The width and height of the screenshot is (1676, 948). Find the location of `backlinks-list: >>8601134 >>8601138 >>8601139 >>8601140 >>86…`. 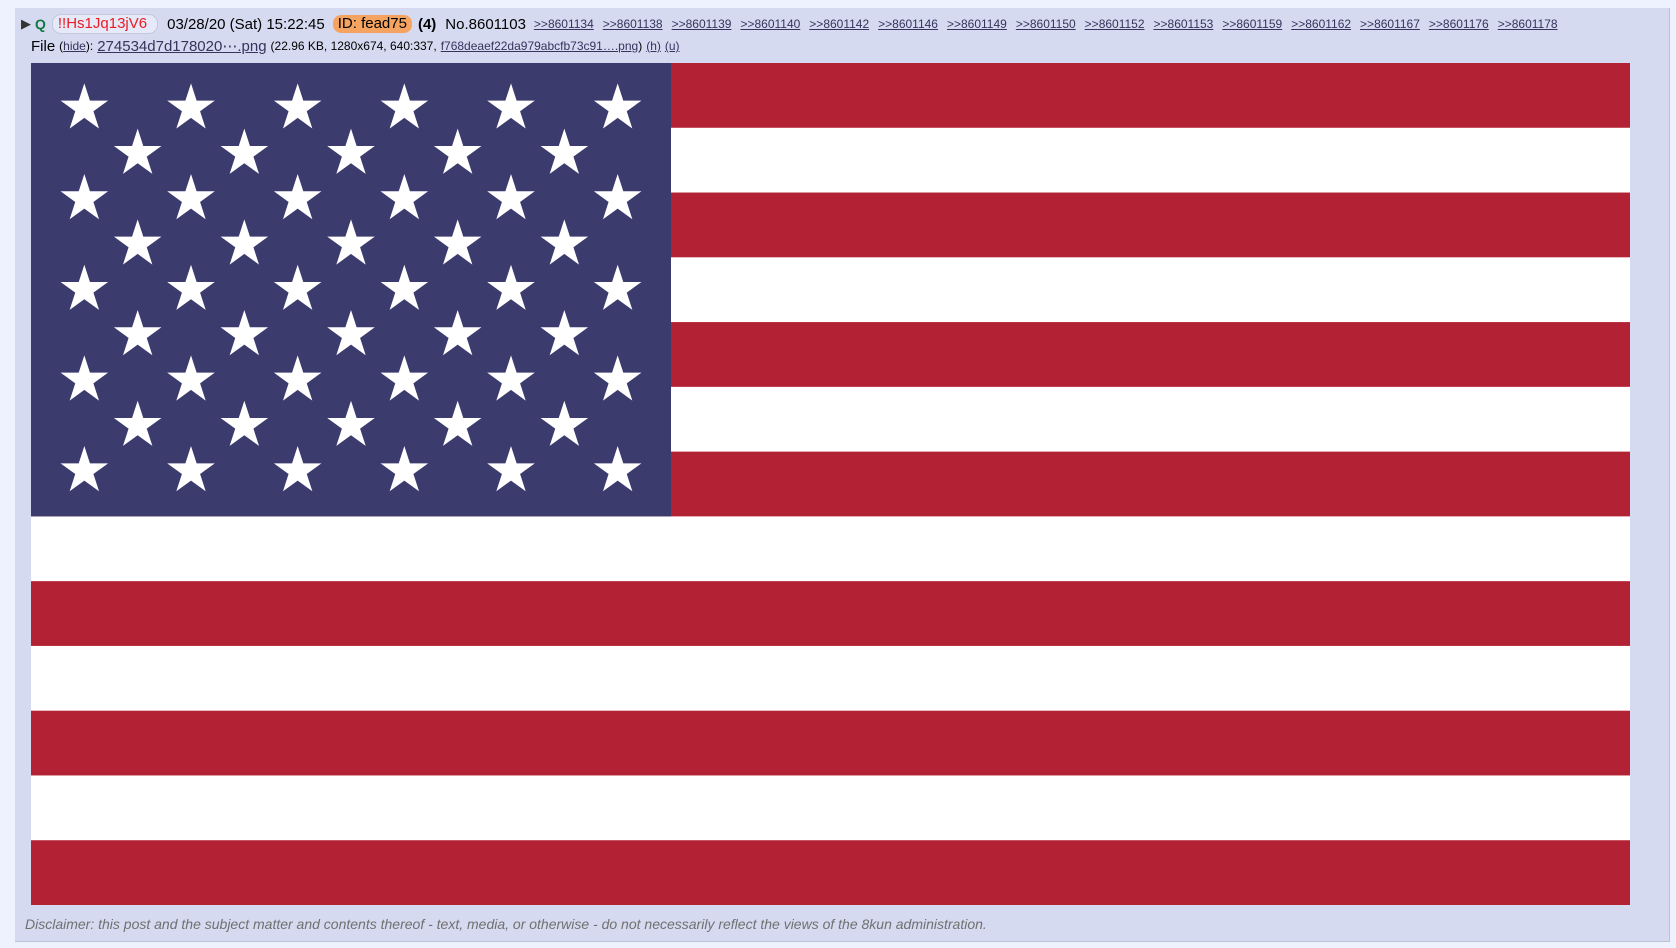

backlinks-list: >>8601134 >>8601138 >>8601139 >>8601140 >>86… is located at coordinates (1046, 24).